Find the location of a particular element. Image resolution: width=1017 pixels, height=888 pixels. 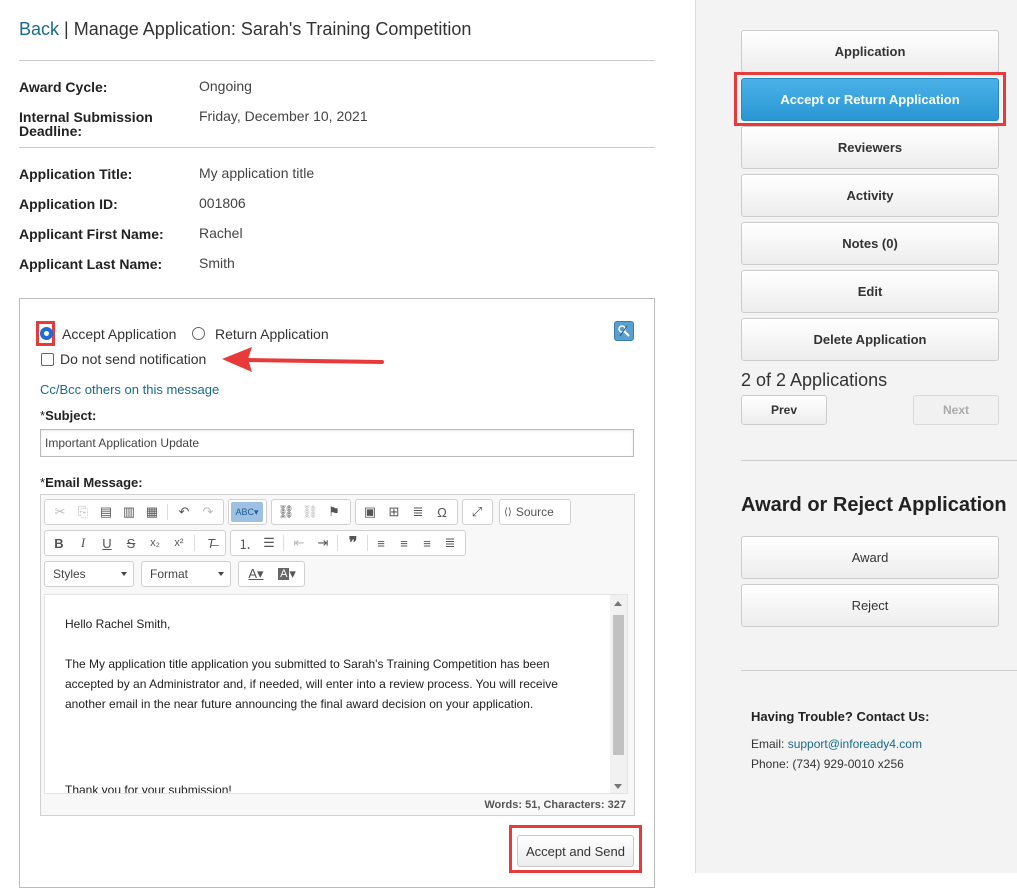

styles-dropdown: Styles is located at coordinates (89, 574).